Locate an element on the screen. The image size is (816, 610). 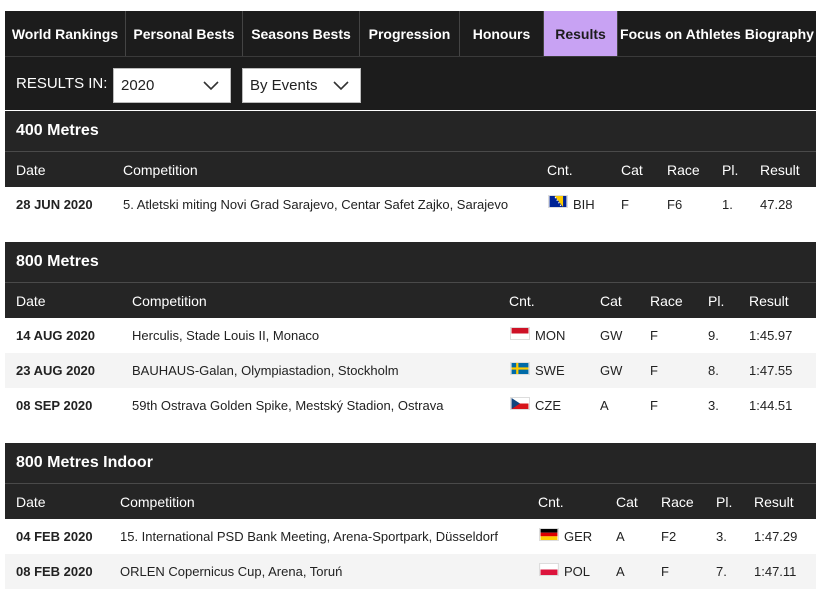
tab-biography: Focus on Athletes Biography is located at coordinates (717, 33).